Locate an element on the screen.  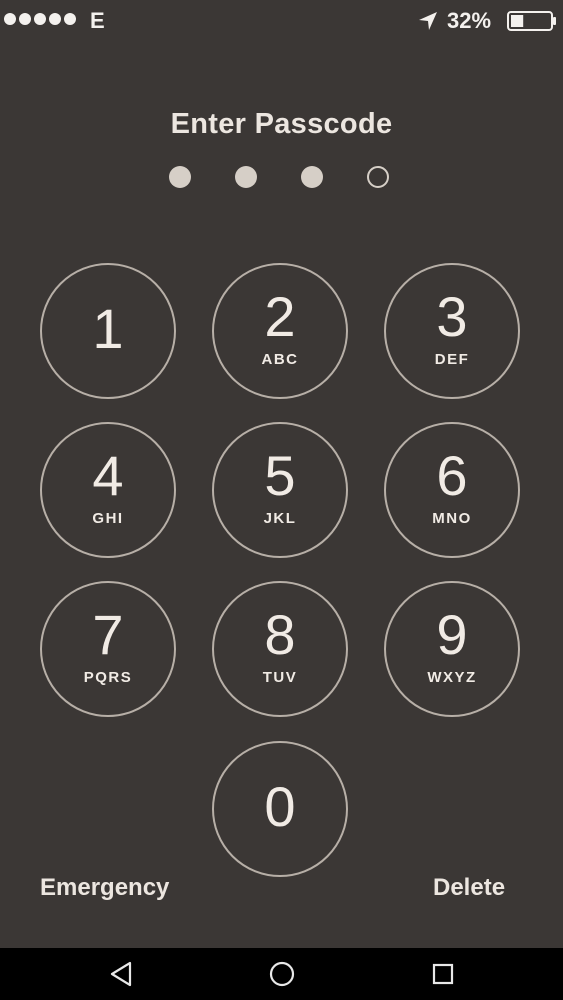
battery-percent: 32% is located at coordinates (469, 20).